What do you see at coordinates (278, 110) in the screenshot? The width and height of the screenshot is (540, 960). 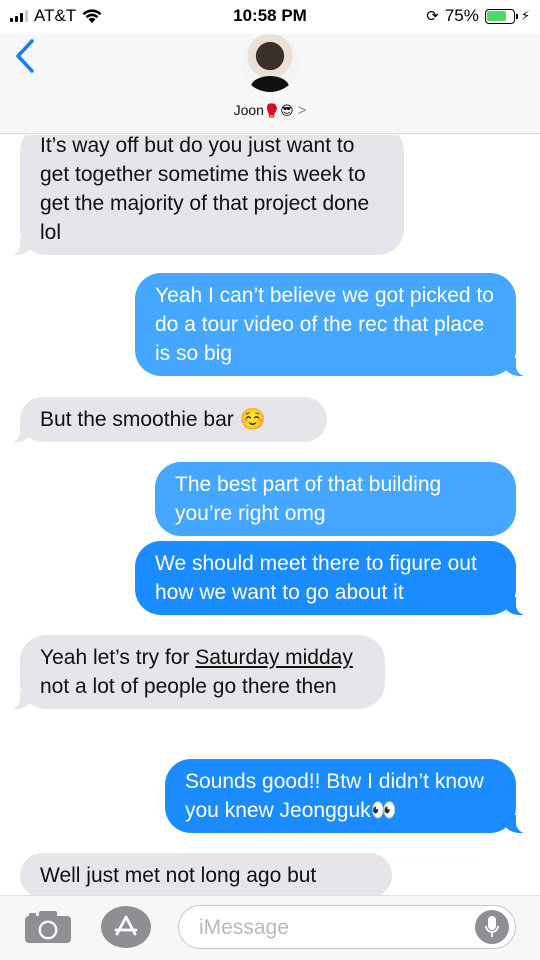 I see `contact-emoji: 🥊😎` at bounding box center [278, 110].